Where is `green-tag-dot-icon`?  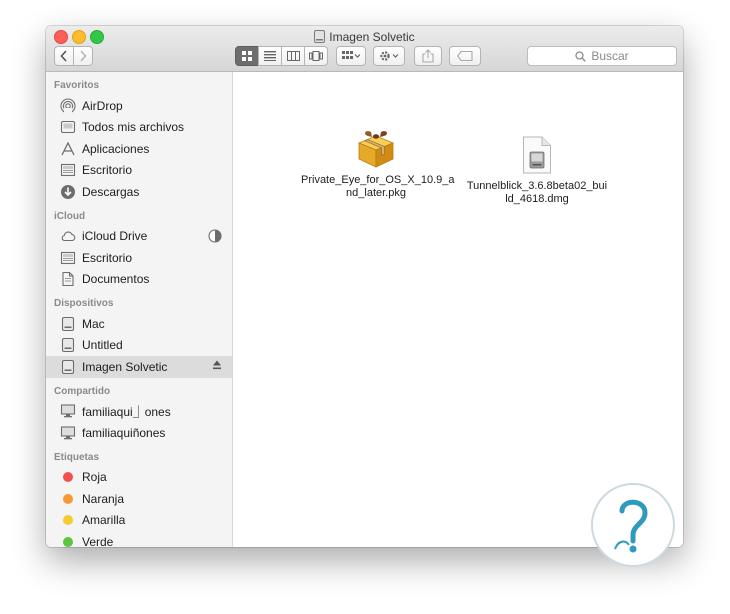 green-tag-dot-icon is located at coordinates (68, 540).